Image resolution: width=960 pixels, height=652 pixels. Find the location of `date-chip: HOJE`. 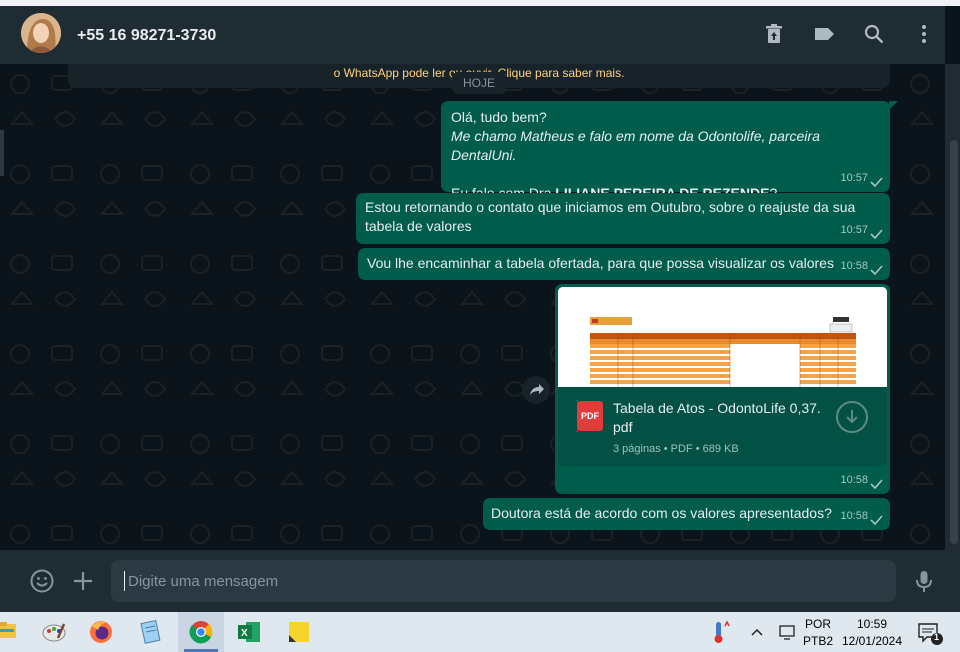

date-chip: HOJE is located at coordinates (479, 83).